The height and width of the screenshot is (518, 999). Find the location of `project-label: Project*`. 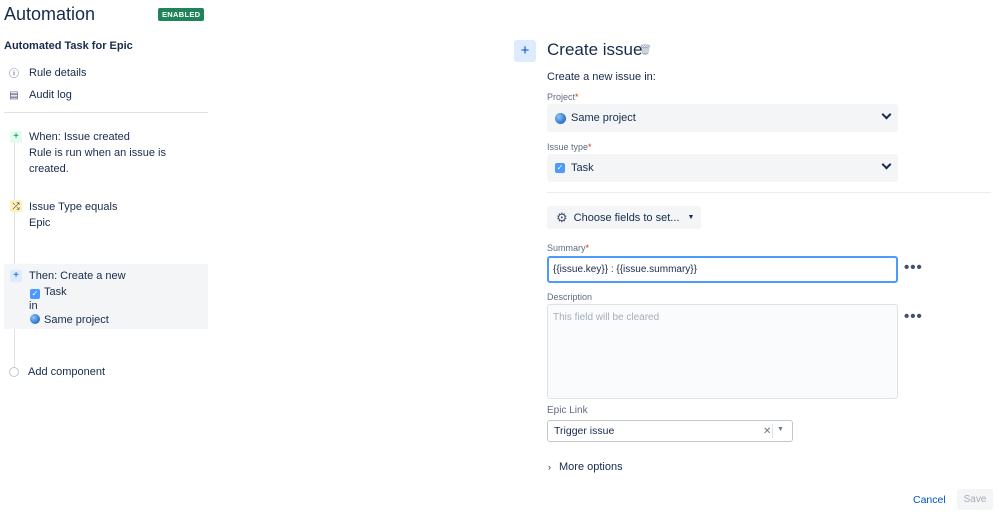

project-label: Project* is located at coordinates (563, 97).